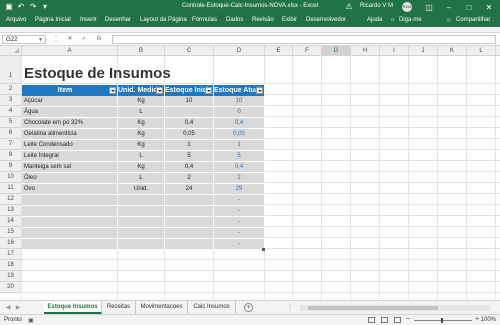 This screenshot has width=500, height=325. What do you see at coordinates (11, 188) in the screenshot?
I see `row-header-11: 11` at bounding box center [11, 188].